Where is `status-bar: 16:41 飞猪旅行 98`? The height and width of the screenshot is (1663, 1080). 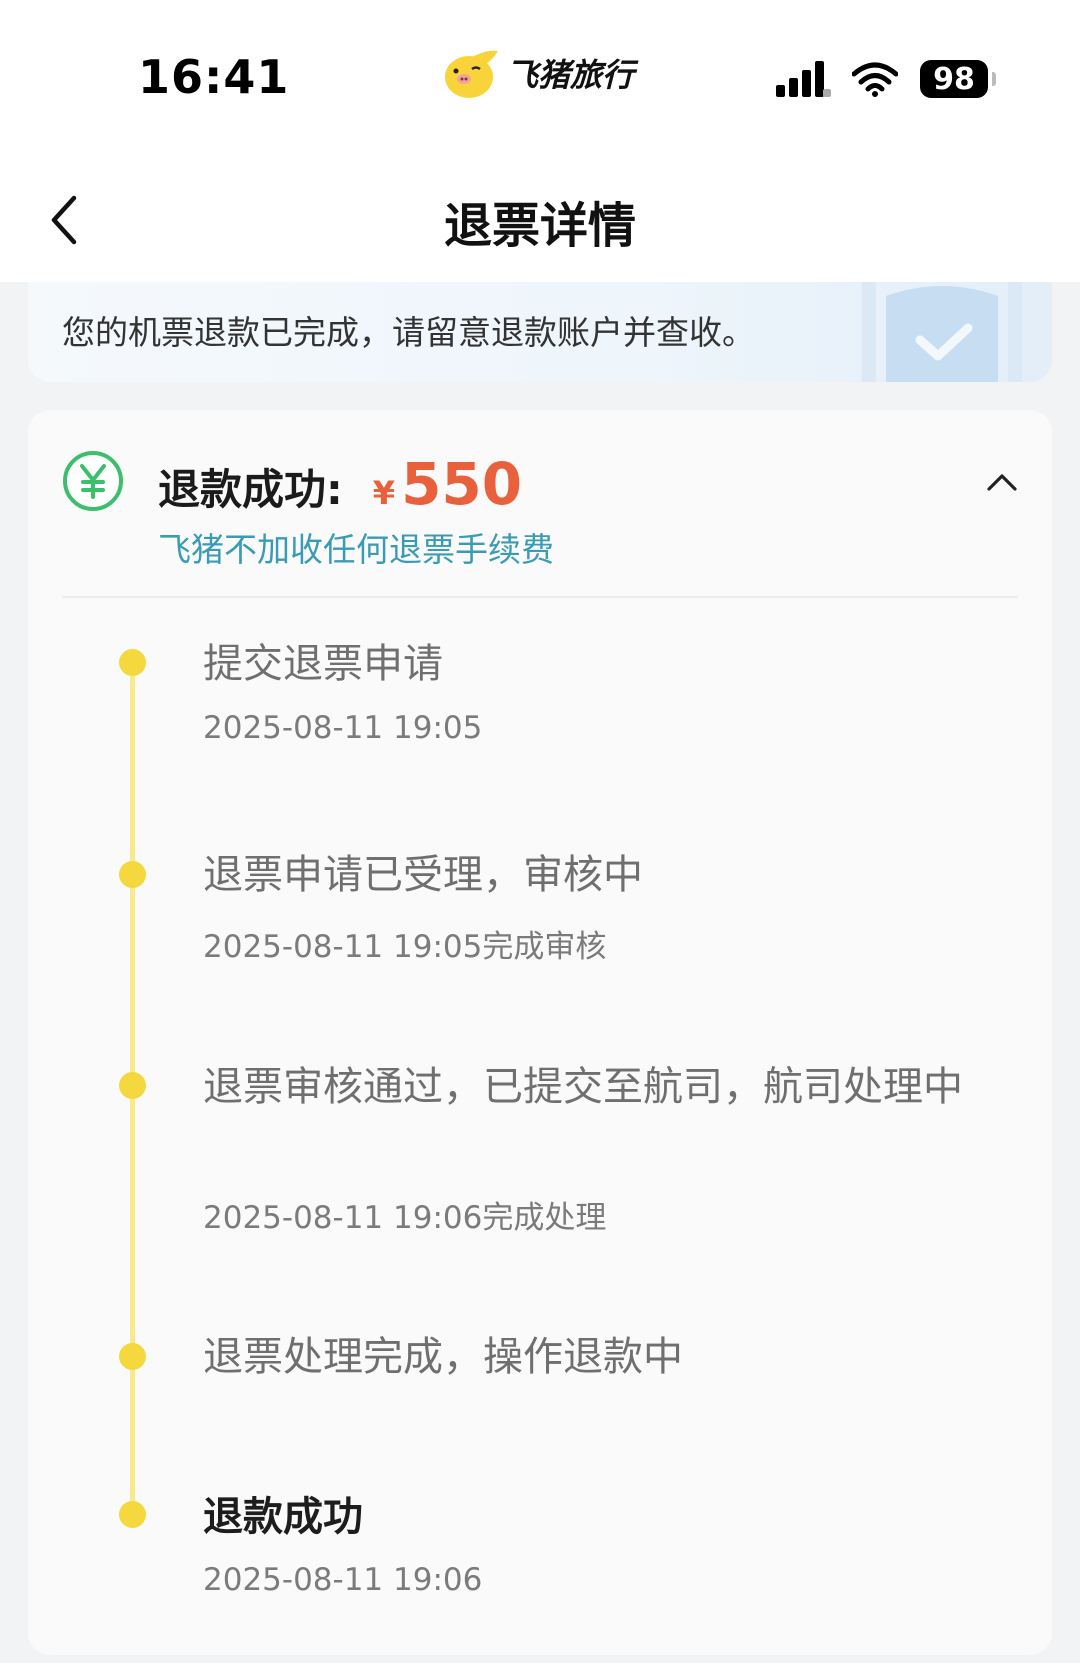
status-bar: 16:41 飞猪旅行 98 is located at coordinates (540, 75).